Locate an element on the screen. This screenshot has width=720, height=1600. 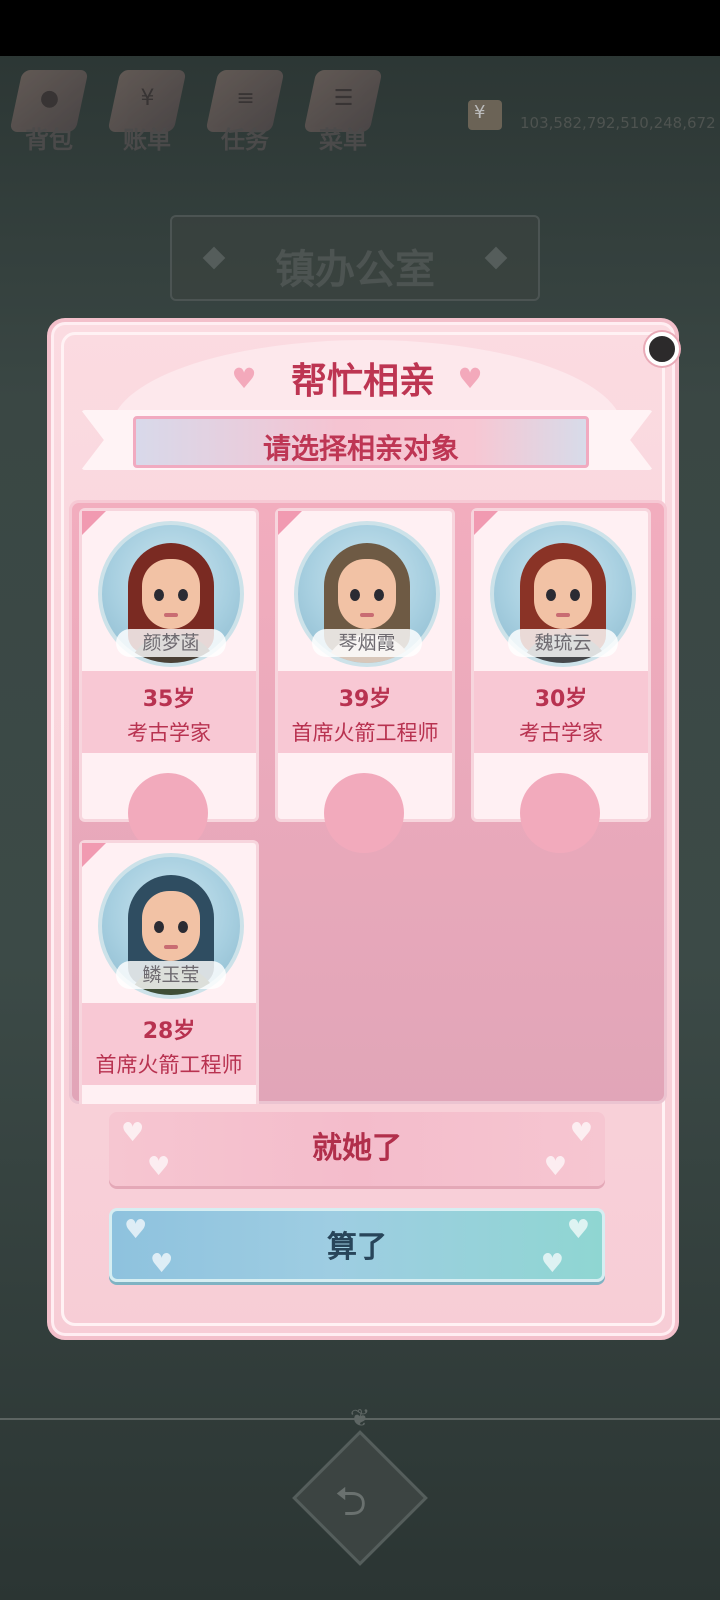
candidate-card: 魏琉云 30岁 考古学家 is located at coordinates (561, 680).